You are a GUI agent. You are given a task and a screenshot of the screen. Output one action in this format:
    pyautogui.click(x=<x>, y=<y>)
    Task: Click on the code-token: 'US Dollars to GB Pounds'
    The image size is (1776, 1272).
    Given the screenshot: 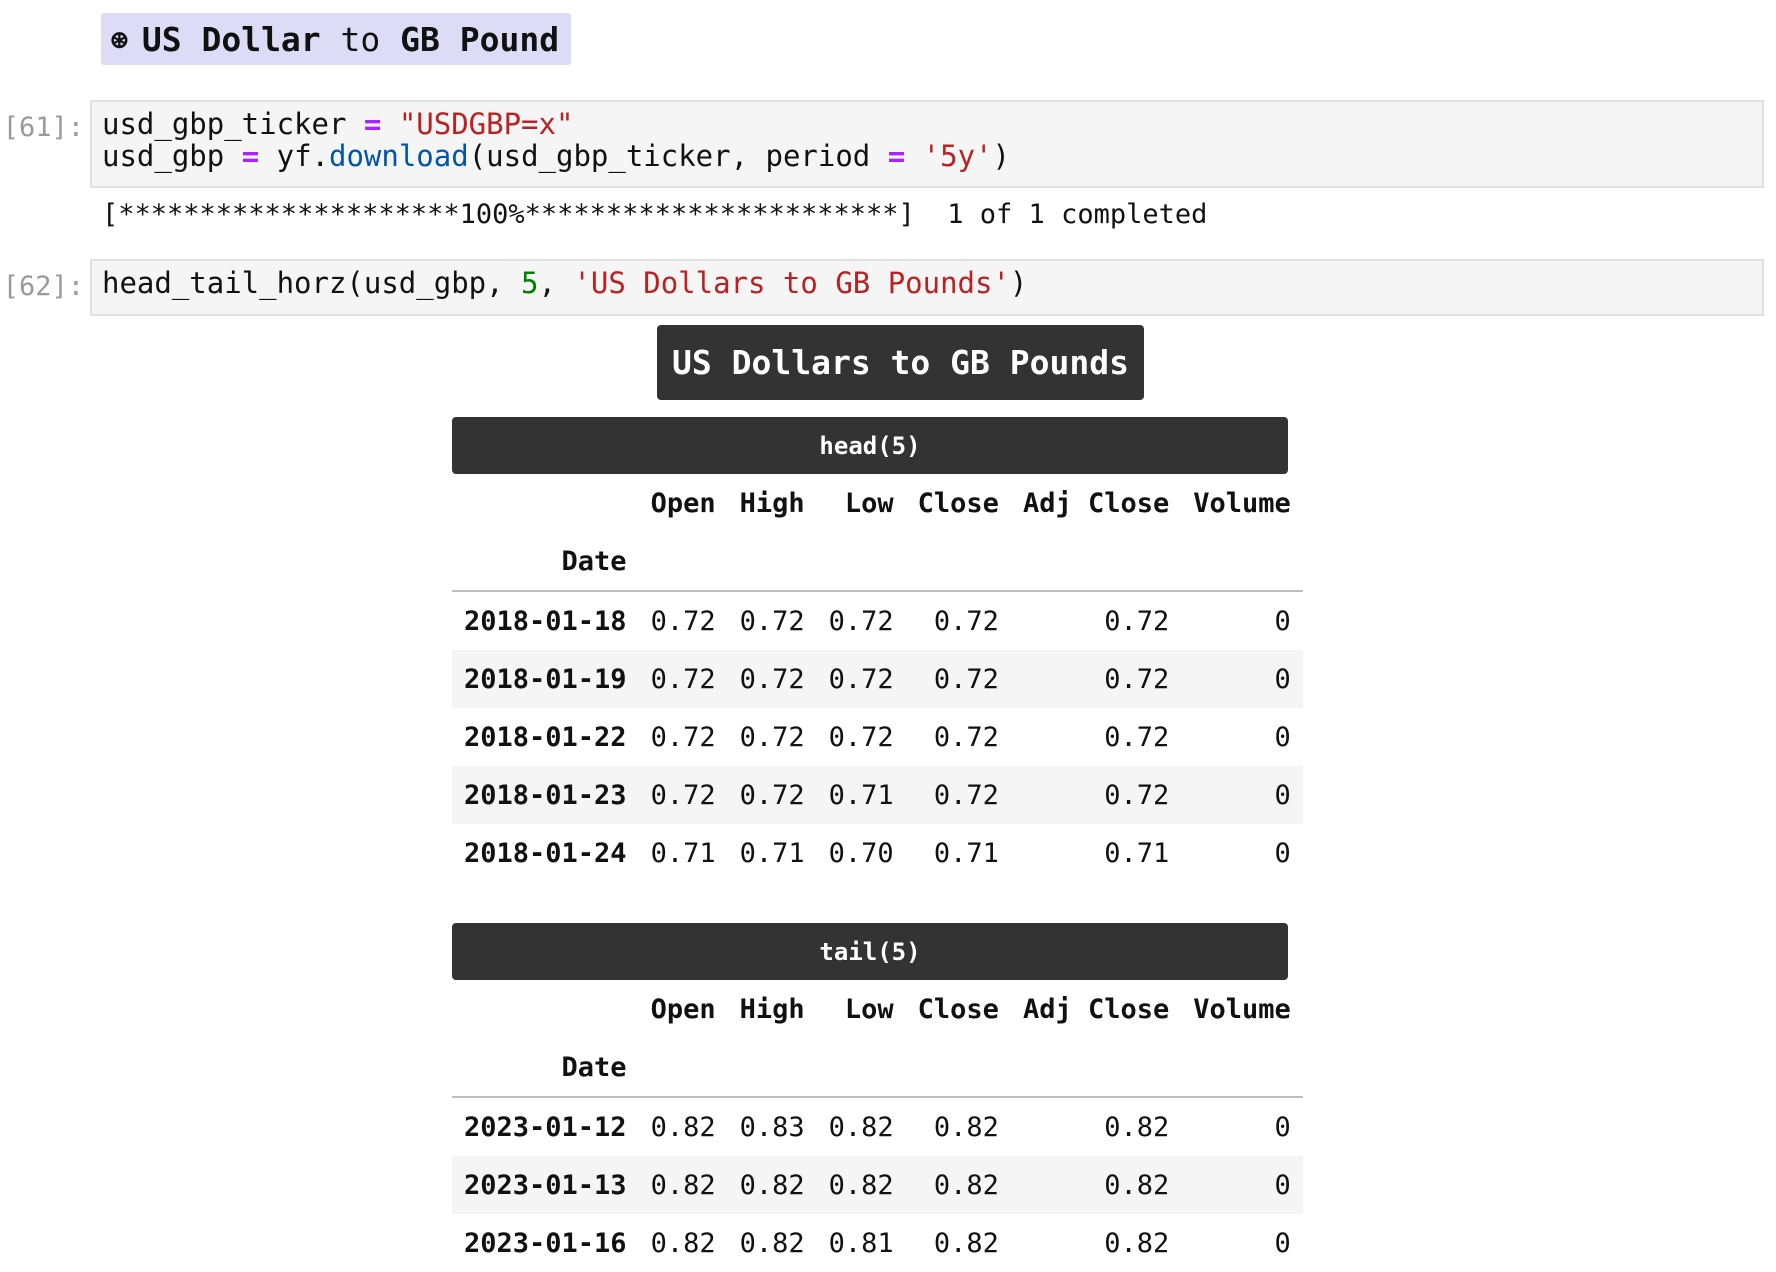 What is the action you would take?
    pyautogui.click(x=791, y=283)
    